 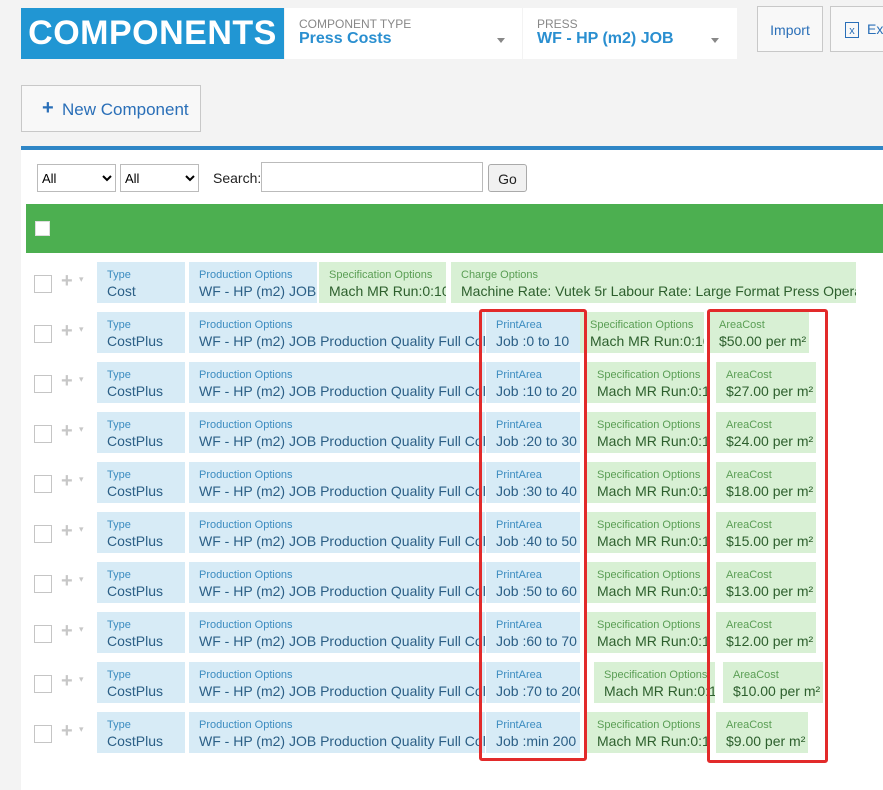 I want to click on export-button: x Ex, so click(x=856, y=29).